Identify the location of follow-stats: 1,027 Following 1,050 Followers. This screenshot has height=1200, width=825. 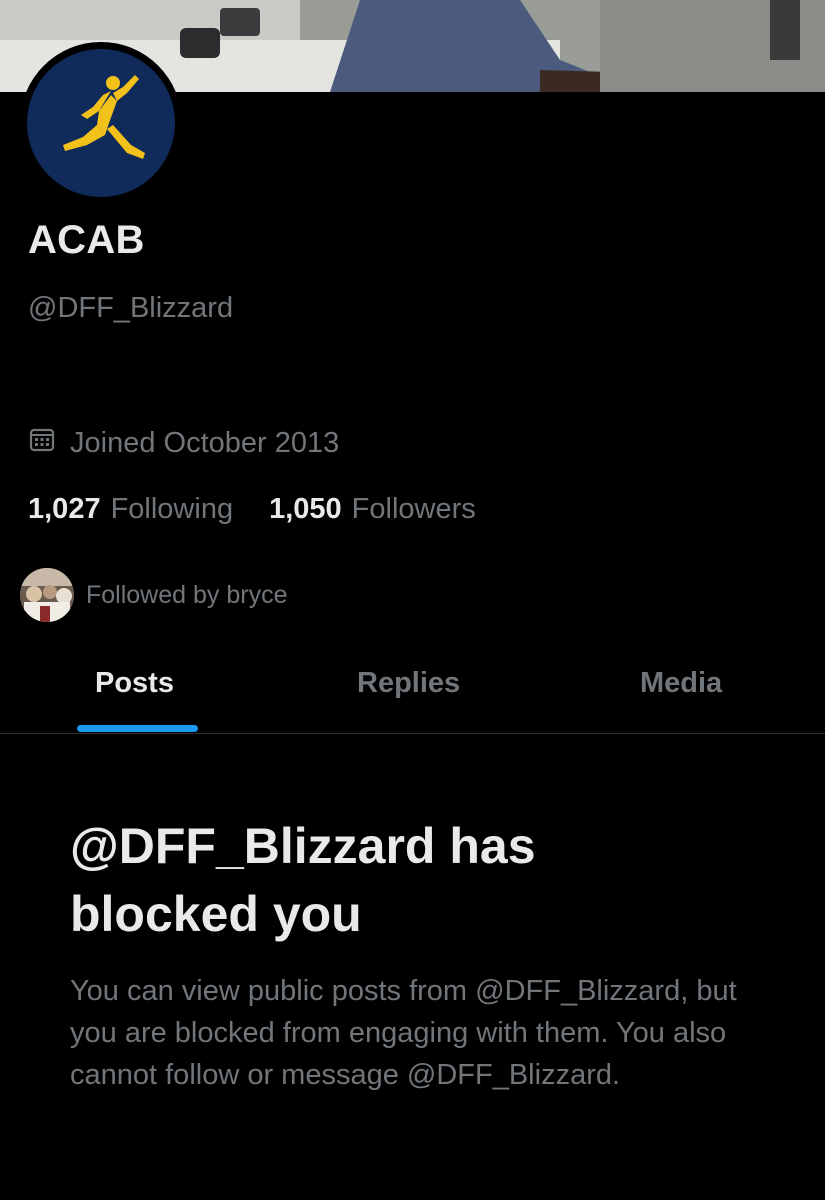
(252, 509).